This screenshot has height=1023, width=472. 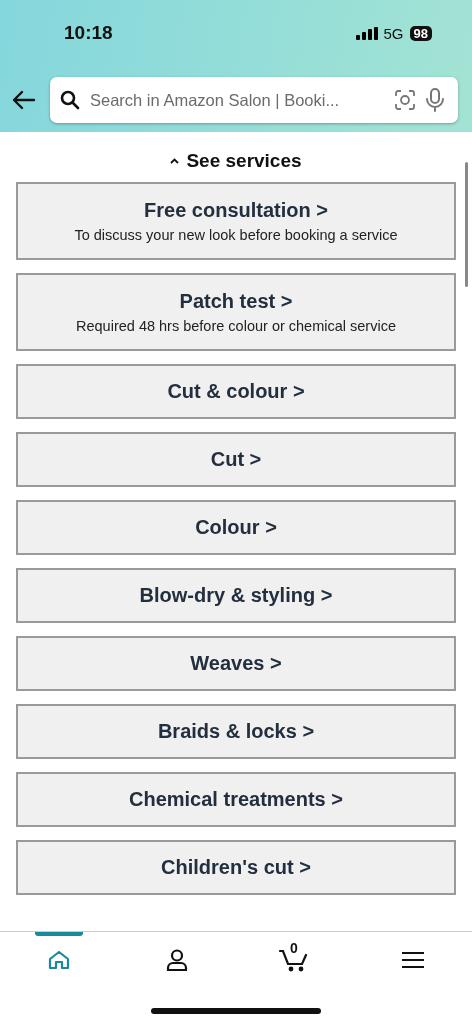 I want to click on service-button: Cut & colour >, so click(x=236, y=391).